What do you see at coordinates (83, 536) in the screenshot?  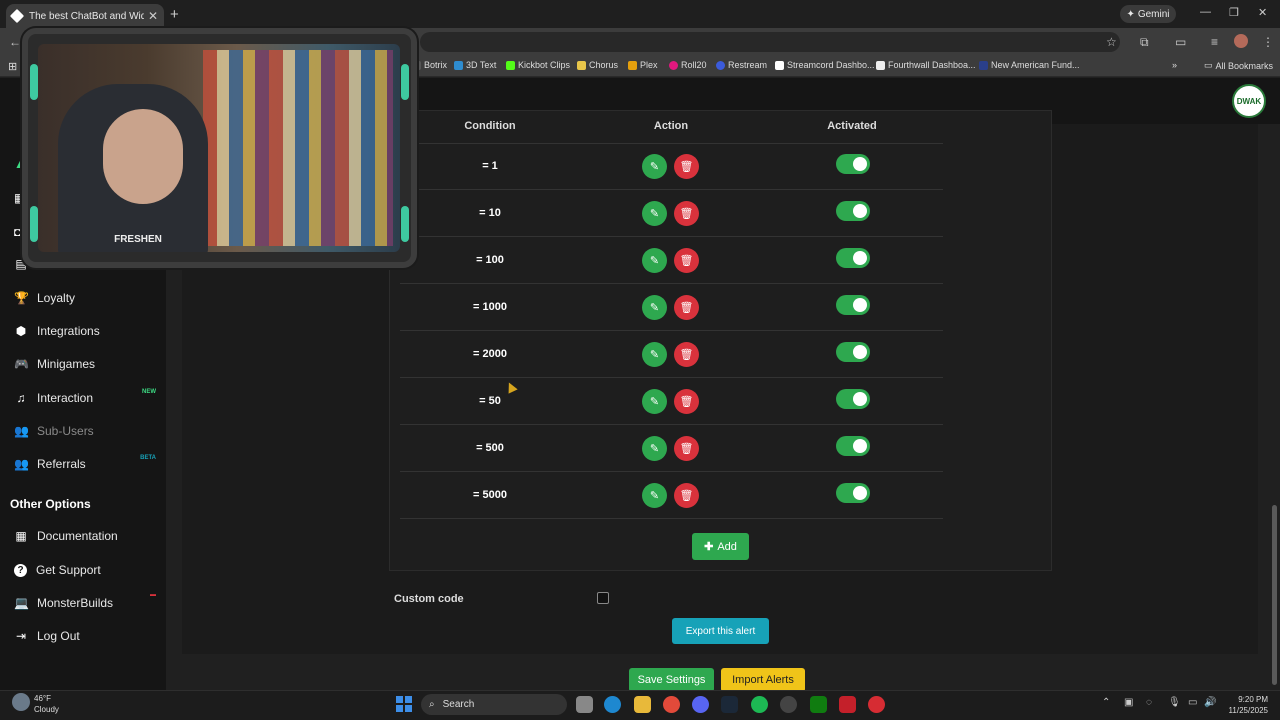 I see `sidebar-item-documentation: ▦ Documentation` at bounding box center [83, 536].